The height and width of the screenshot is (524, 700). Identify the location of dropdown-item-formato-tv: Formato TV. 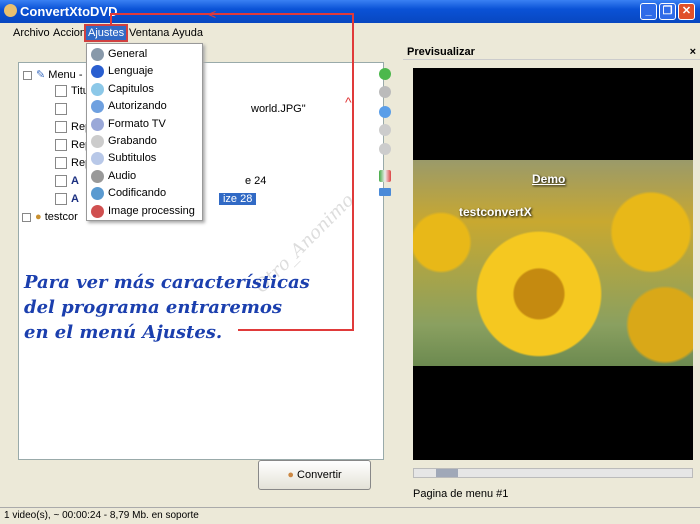
(144, 124).